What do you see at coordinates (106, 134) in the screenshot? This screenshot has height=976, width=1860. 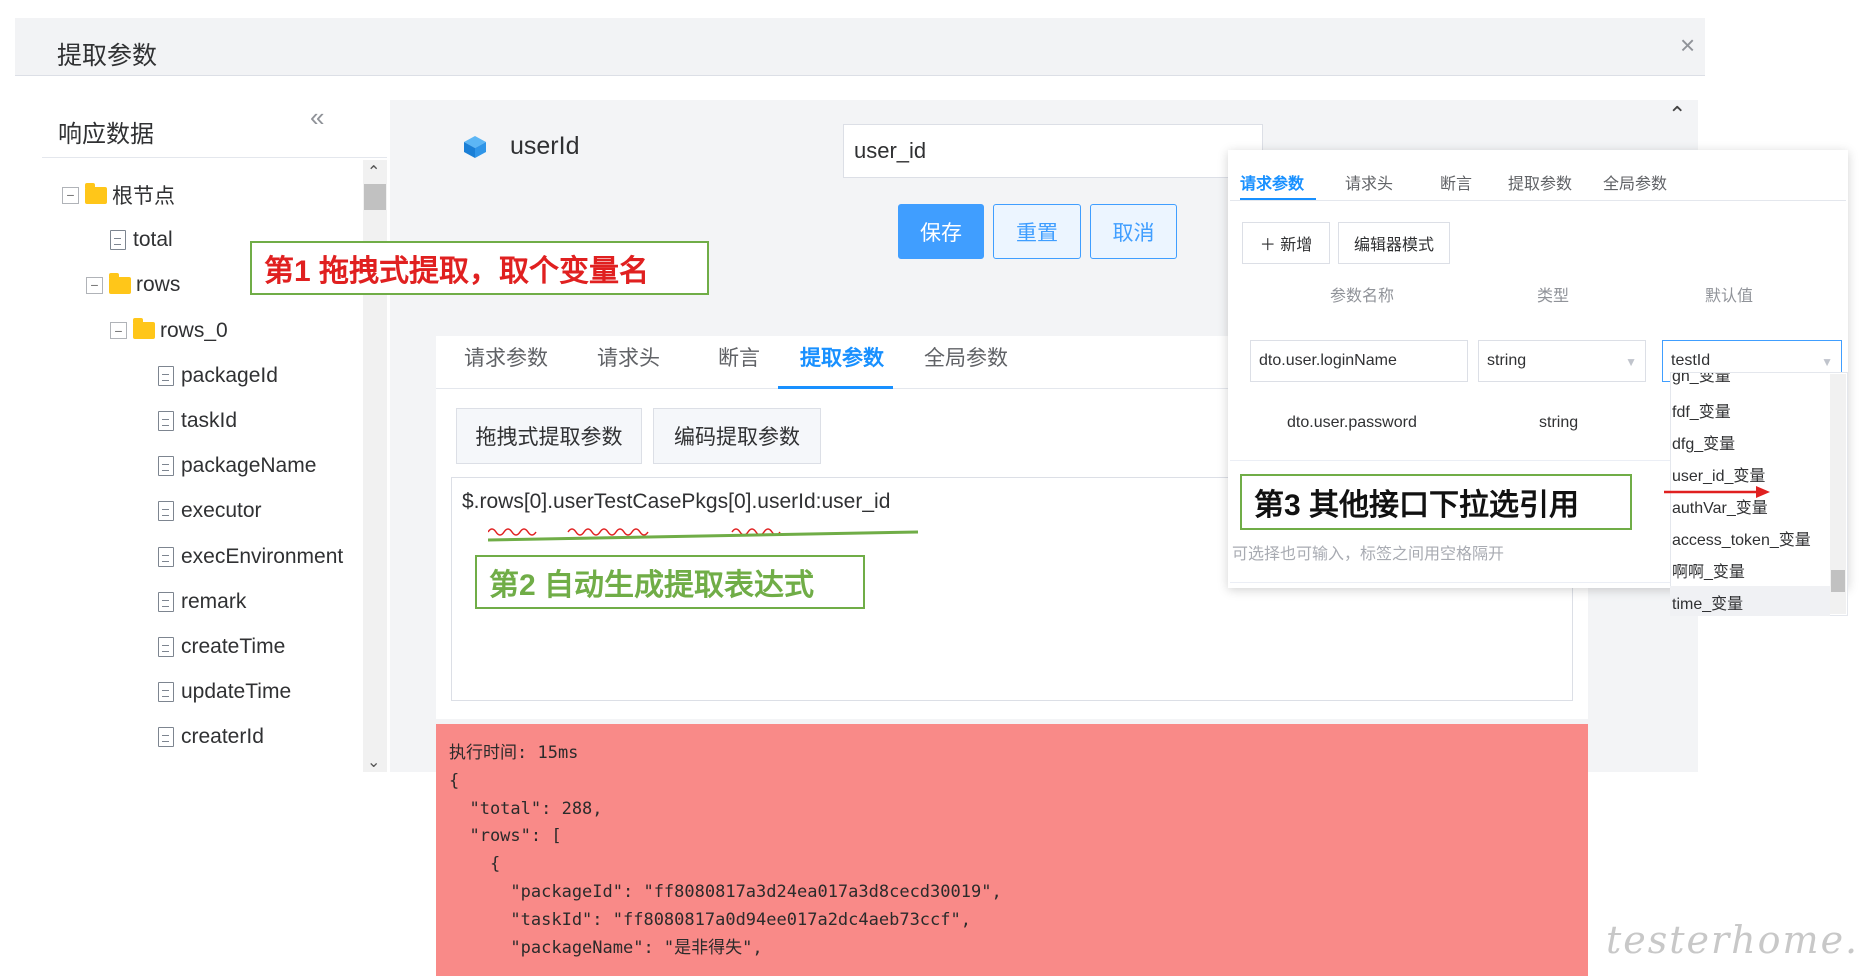 I see `response-data-title: 响应数据` at bounding box center [106, 134].